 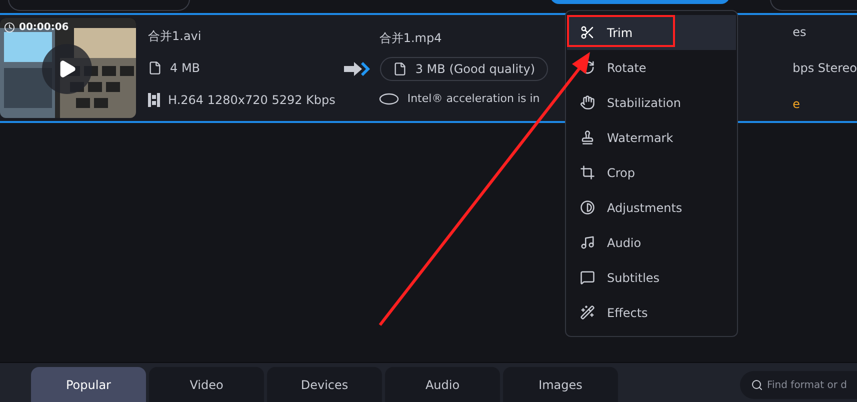 I want to click on scissors-icon, so click(x=587, y=32).